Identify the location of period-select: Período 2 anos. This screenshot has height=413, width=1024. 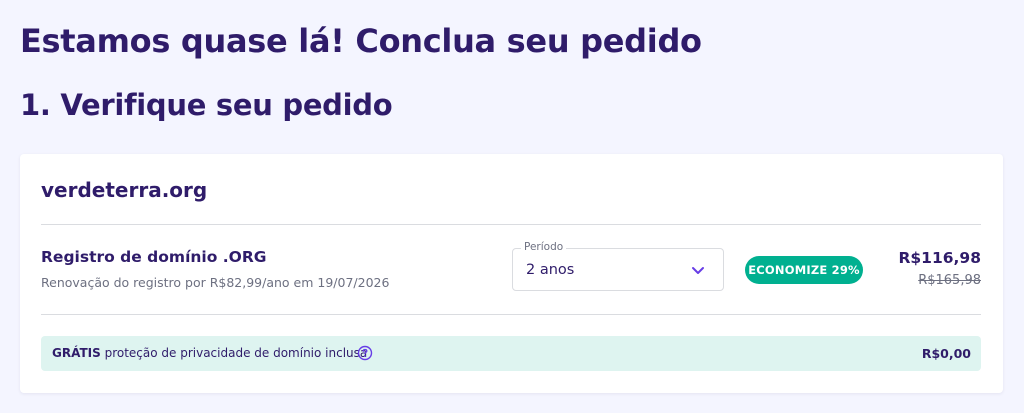
(618, 266).